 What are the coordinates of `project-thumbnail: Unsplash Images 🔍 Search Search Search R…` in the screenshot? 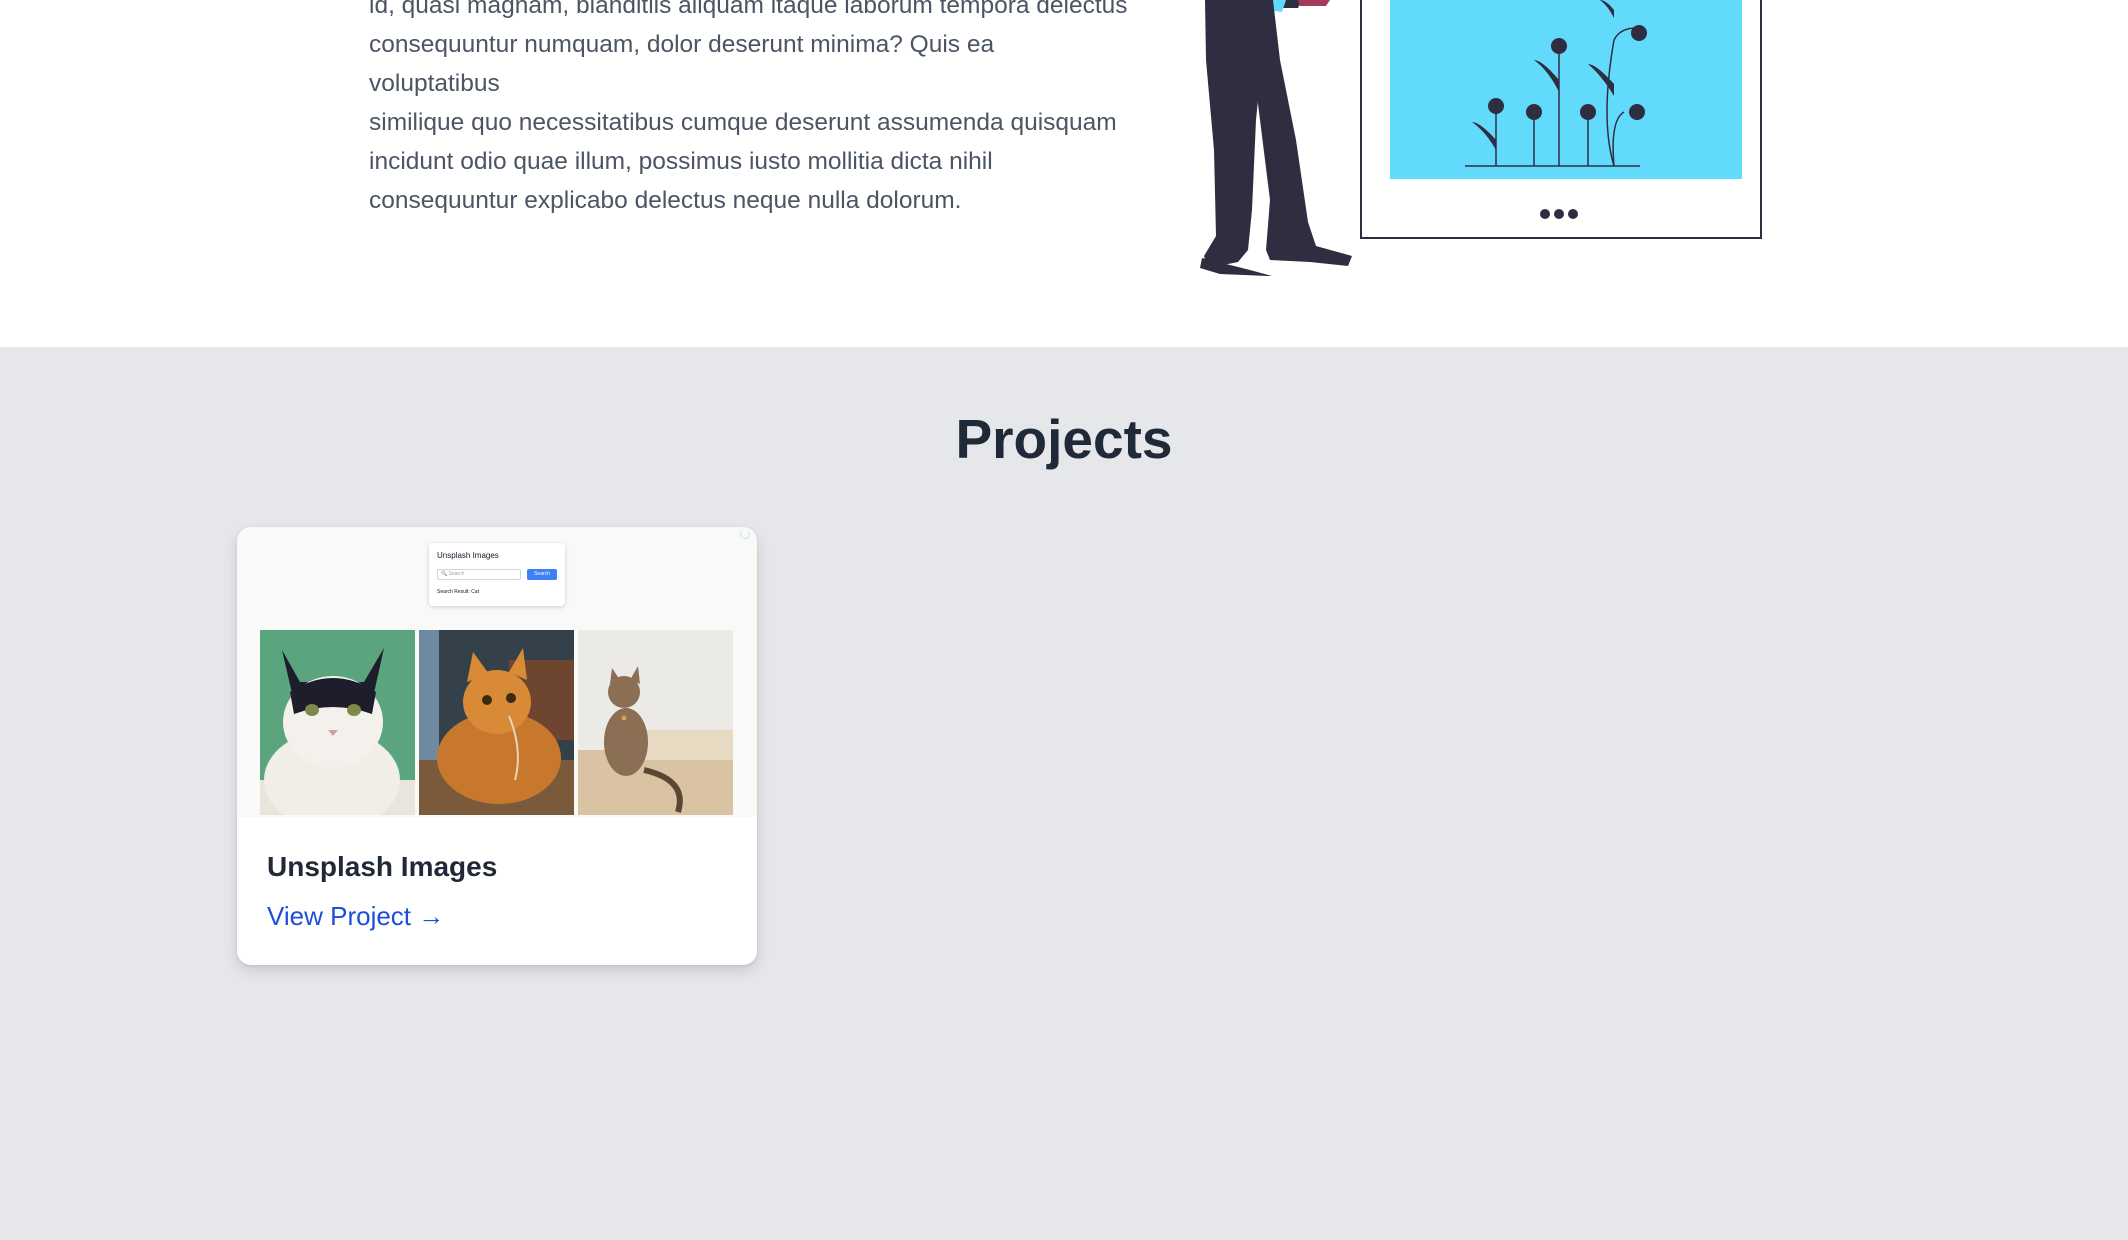 It's located at (497, 672).